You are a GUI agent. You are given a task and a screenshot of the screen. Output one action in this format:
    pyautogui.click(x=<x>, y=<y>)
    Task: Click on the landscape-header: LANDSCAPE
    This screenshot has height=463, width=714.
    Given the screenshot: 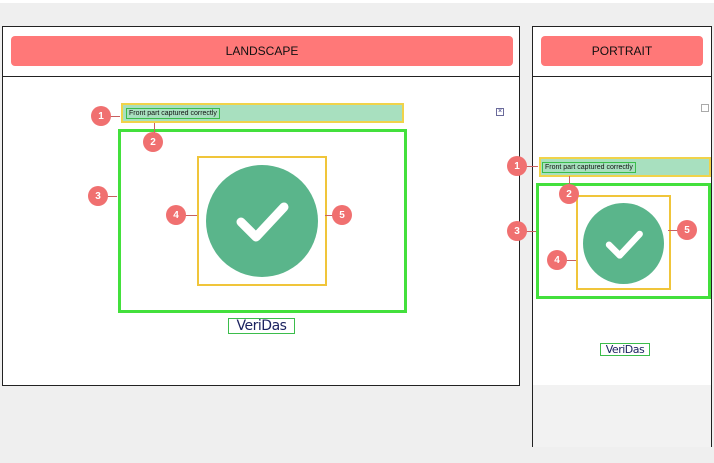 What is the action you would take?
    pyautogui.click(x=262, y=51)
    